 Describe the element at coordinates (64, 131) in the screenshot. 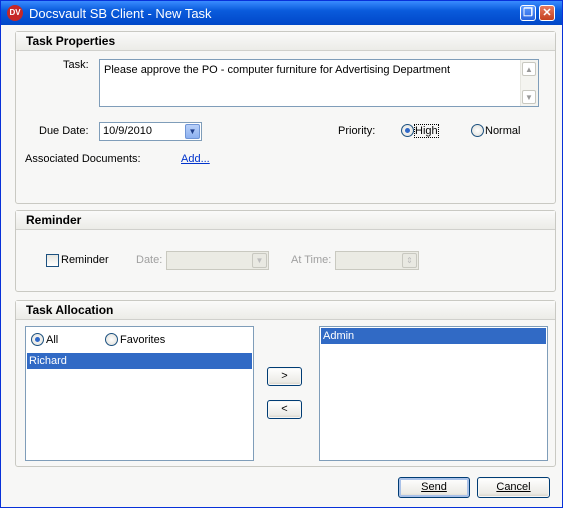

I see `due-date-label: Due Date:` at that location.